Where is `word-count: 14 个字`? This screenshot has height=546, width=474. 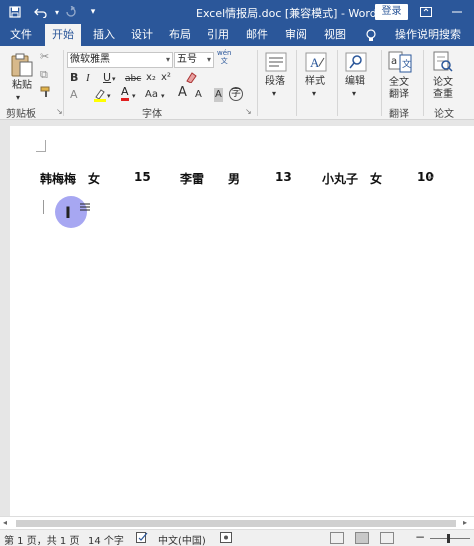 word-count: 14 个字 is located at coordinates (106, 539).